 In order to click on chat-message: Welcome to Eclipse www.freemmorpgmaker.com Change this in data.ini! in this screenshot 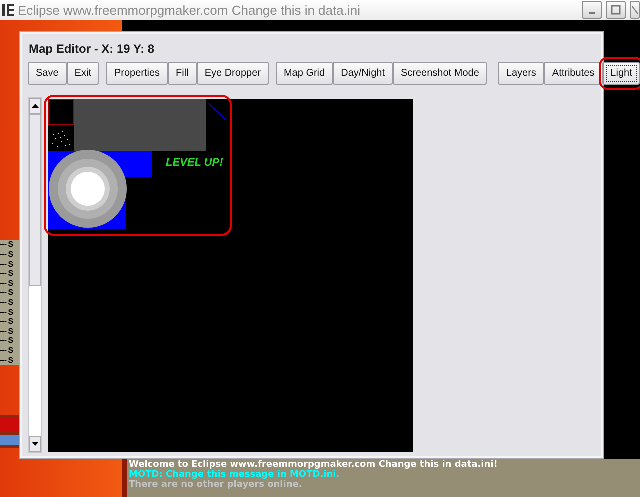, I will do `click(314, 465)`.